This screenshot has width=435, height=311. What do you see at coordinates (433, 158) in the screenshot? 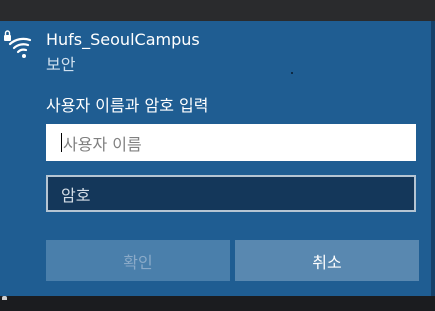
I see `panel-scroll-edge` at bounding box center [433, 158].